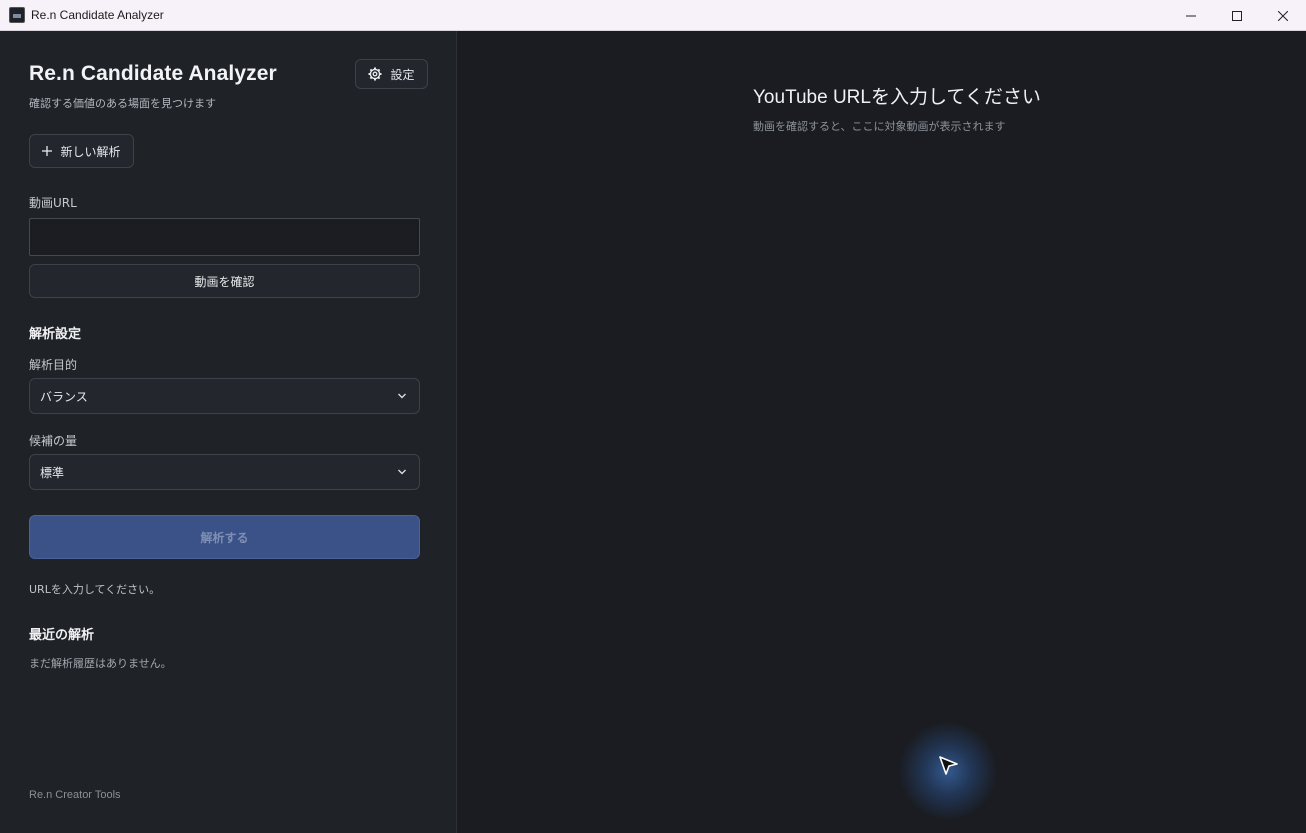  Describe the element at coordinates (64, 396) in the screenshot. I see `purpose-select-value: バランス` at that location.